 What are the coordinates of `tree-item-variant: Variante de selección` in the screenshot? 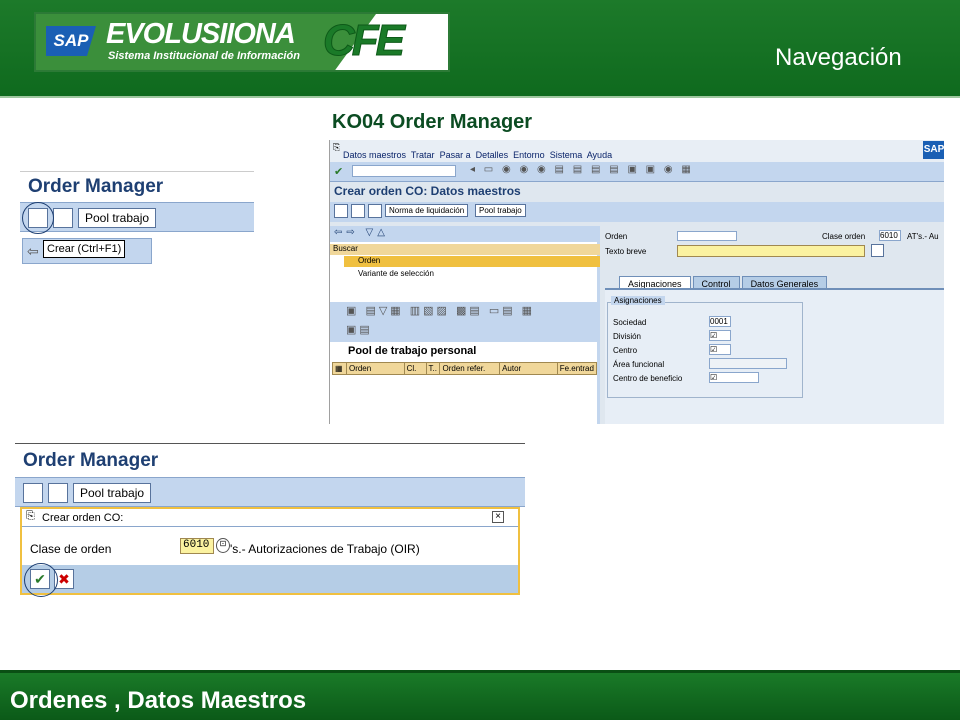 It's located at (389, 273).